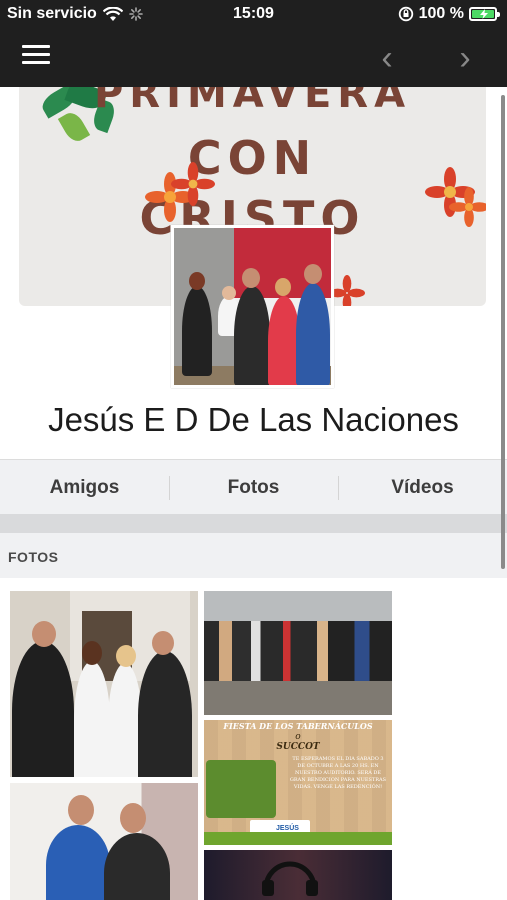  Describe the element at coordinates (298, 838) in the screenshot. I see `grass` at that location.